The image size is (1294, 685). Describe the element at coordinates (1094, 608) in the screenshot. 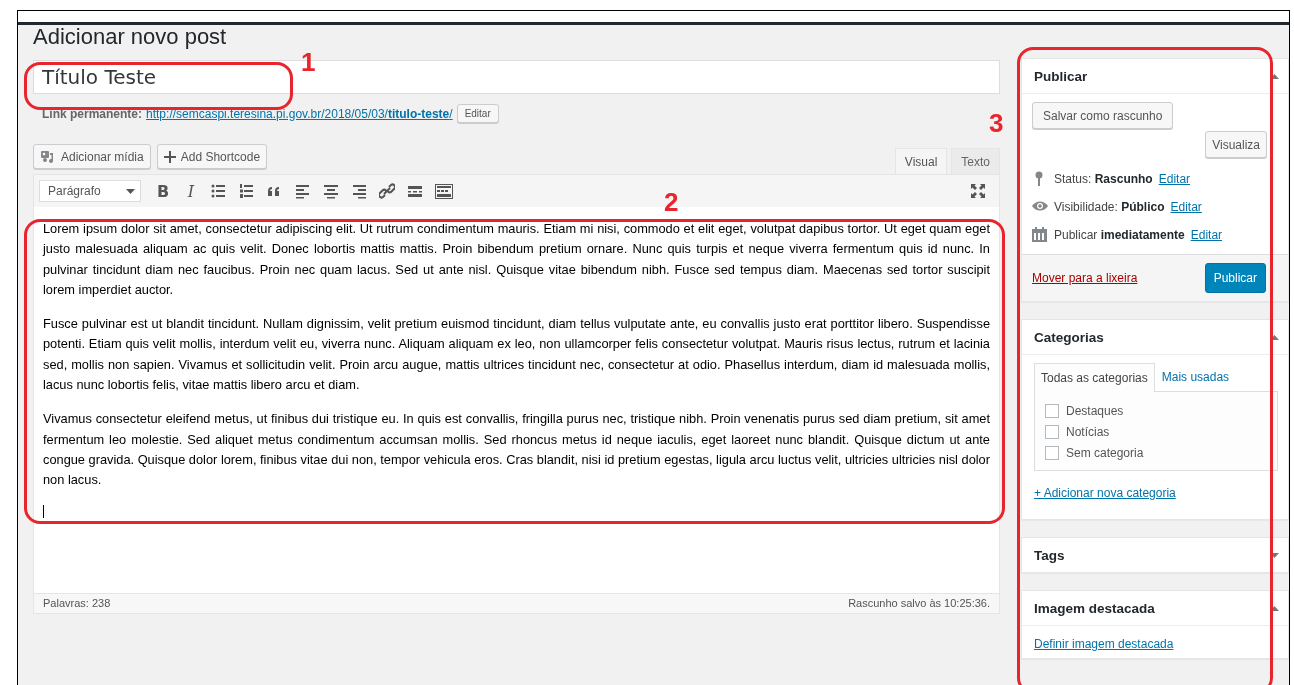

I see `panel-title: Imagem destacada` at that location.